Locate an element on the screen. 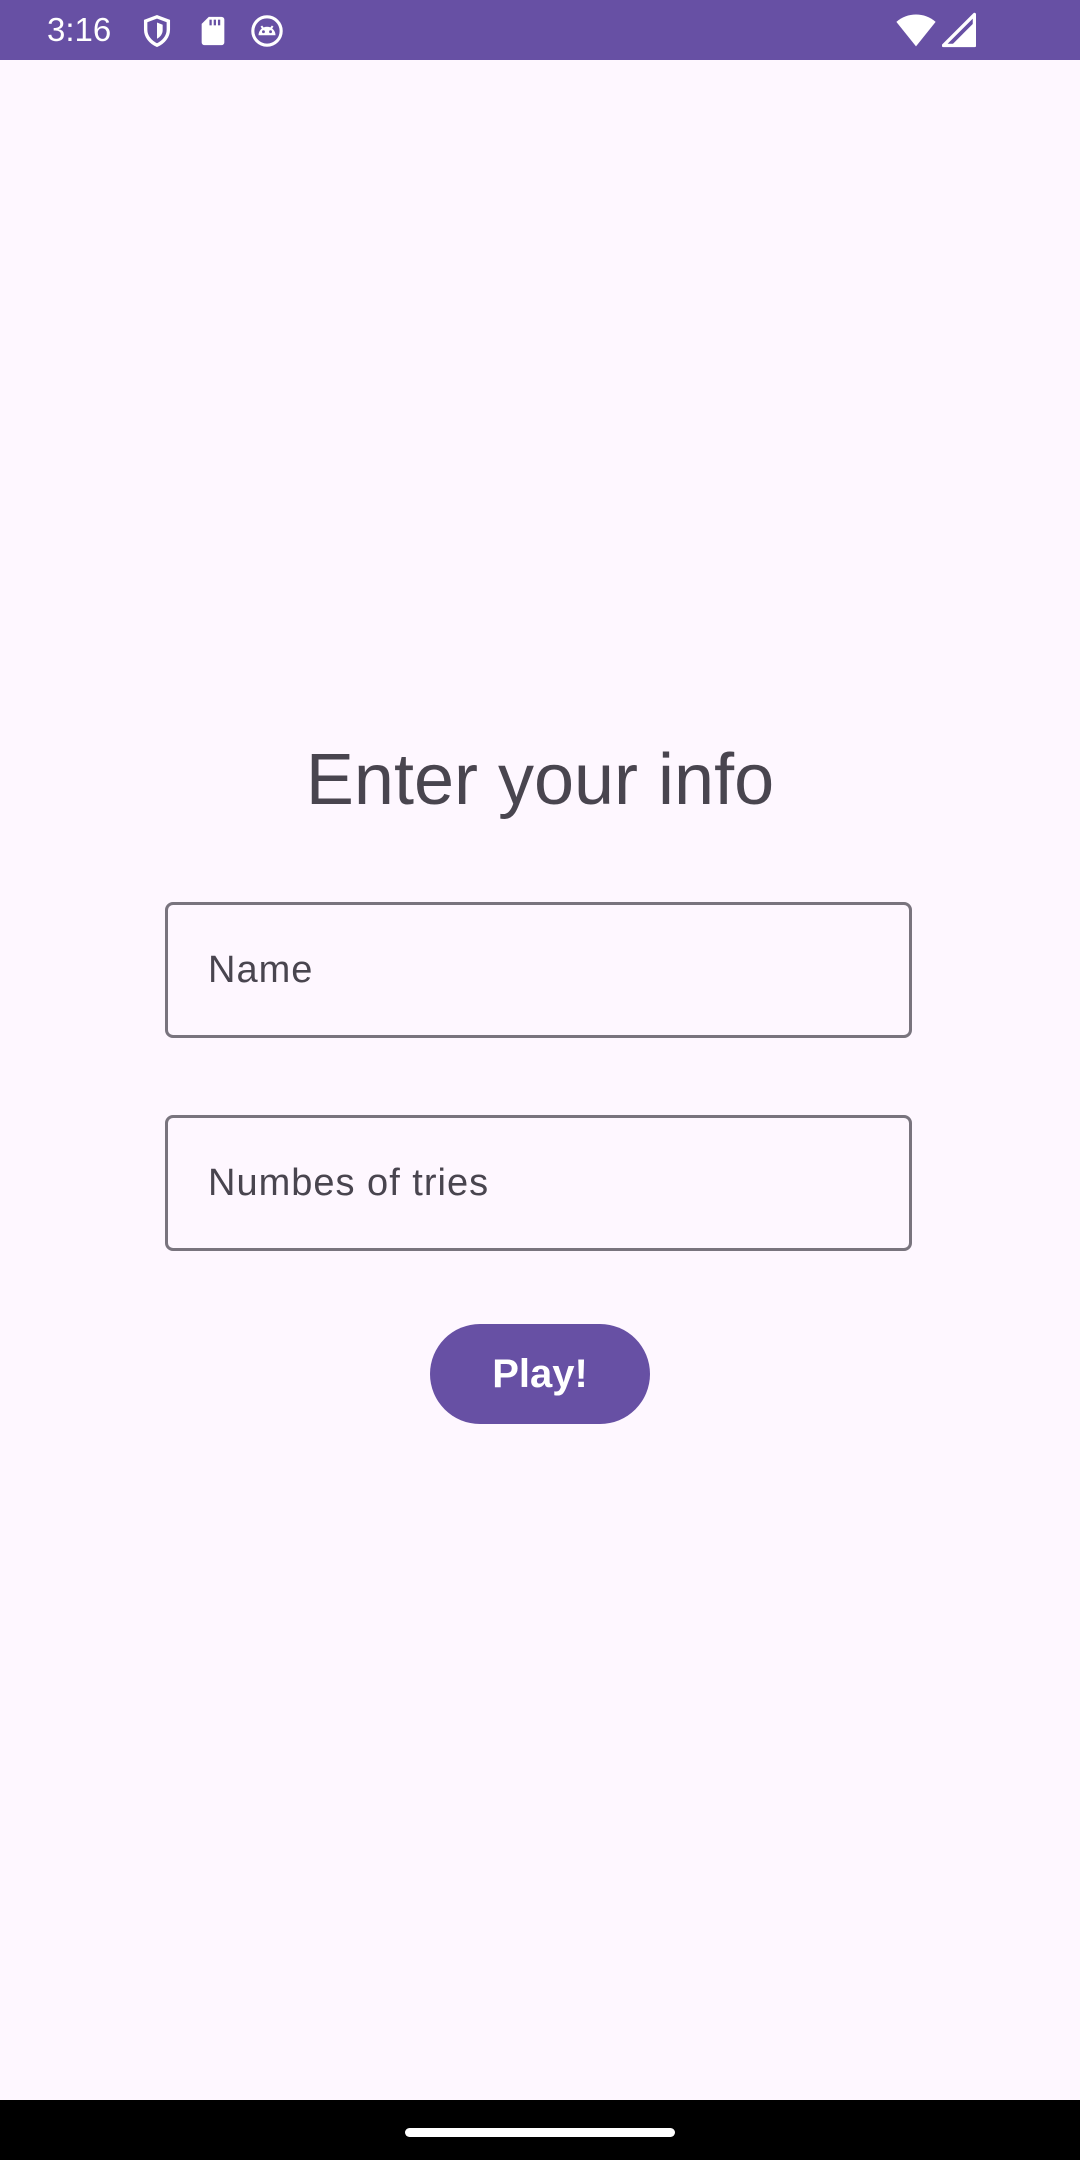 This screenshot has width=1080, height=2160. home-handle is located at coordinates (540, 2132).